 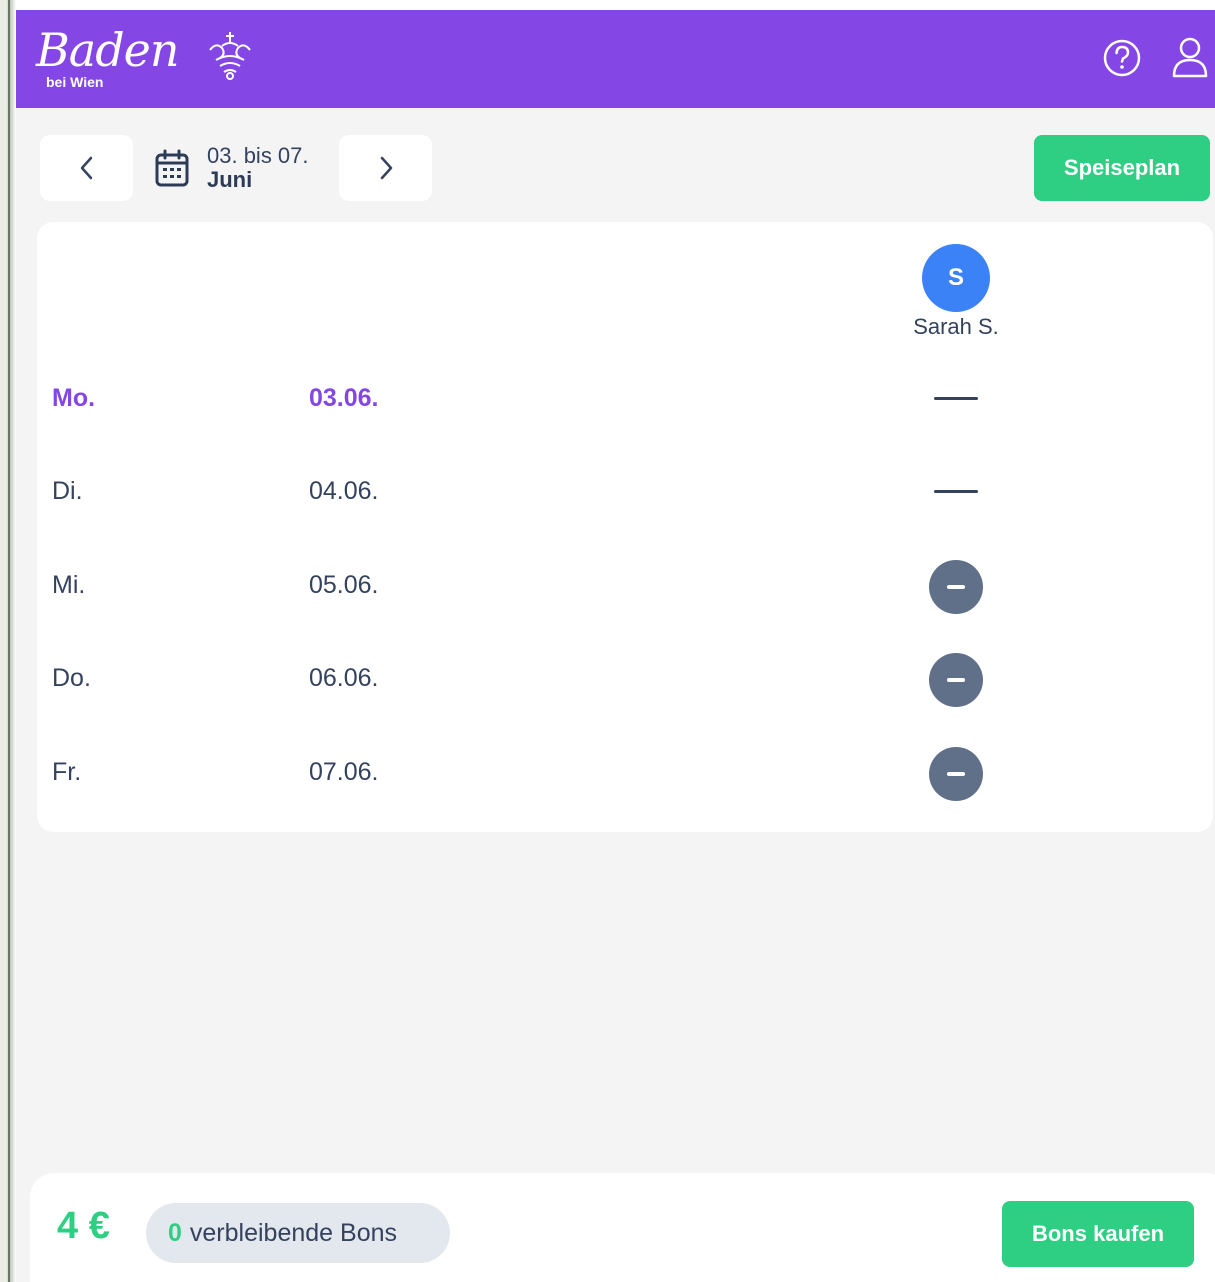 I want to click on logo-text: Baden, so click(x=108, y=50).